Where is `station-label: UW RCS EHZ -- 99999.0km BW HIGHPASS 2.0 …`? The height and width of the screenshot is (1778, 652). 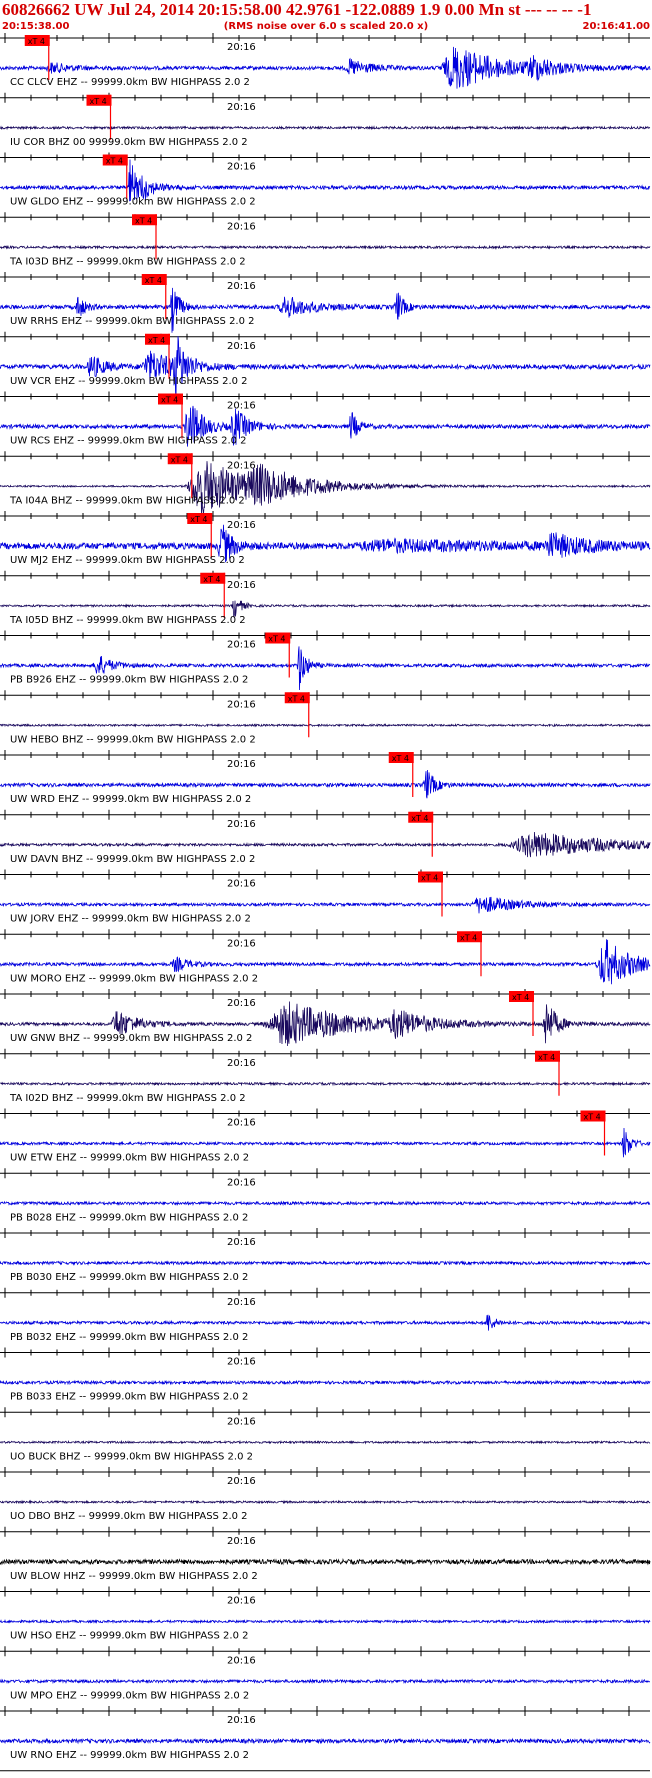
station-label: UW RCS EHZ -- 99999.0km BW HIGHPASS 2.0 … is located at coordinates (128, 441).